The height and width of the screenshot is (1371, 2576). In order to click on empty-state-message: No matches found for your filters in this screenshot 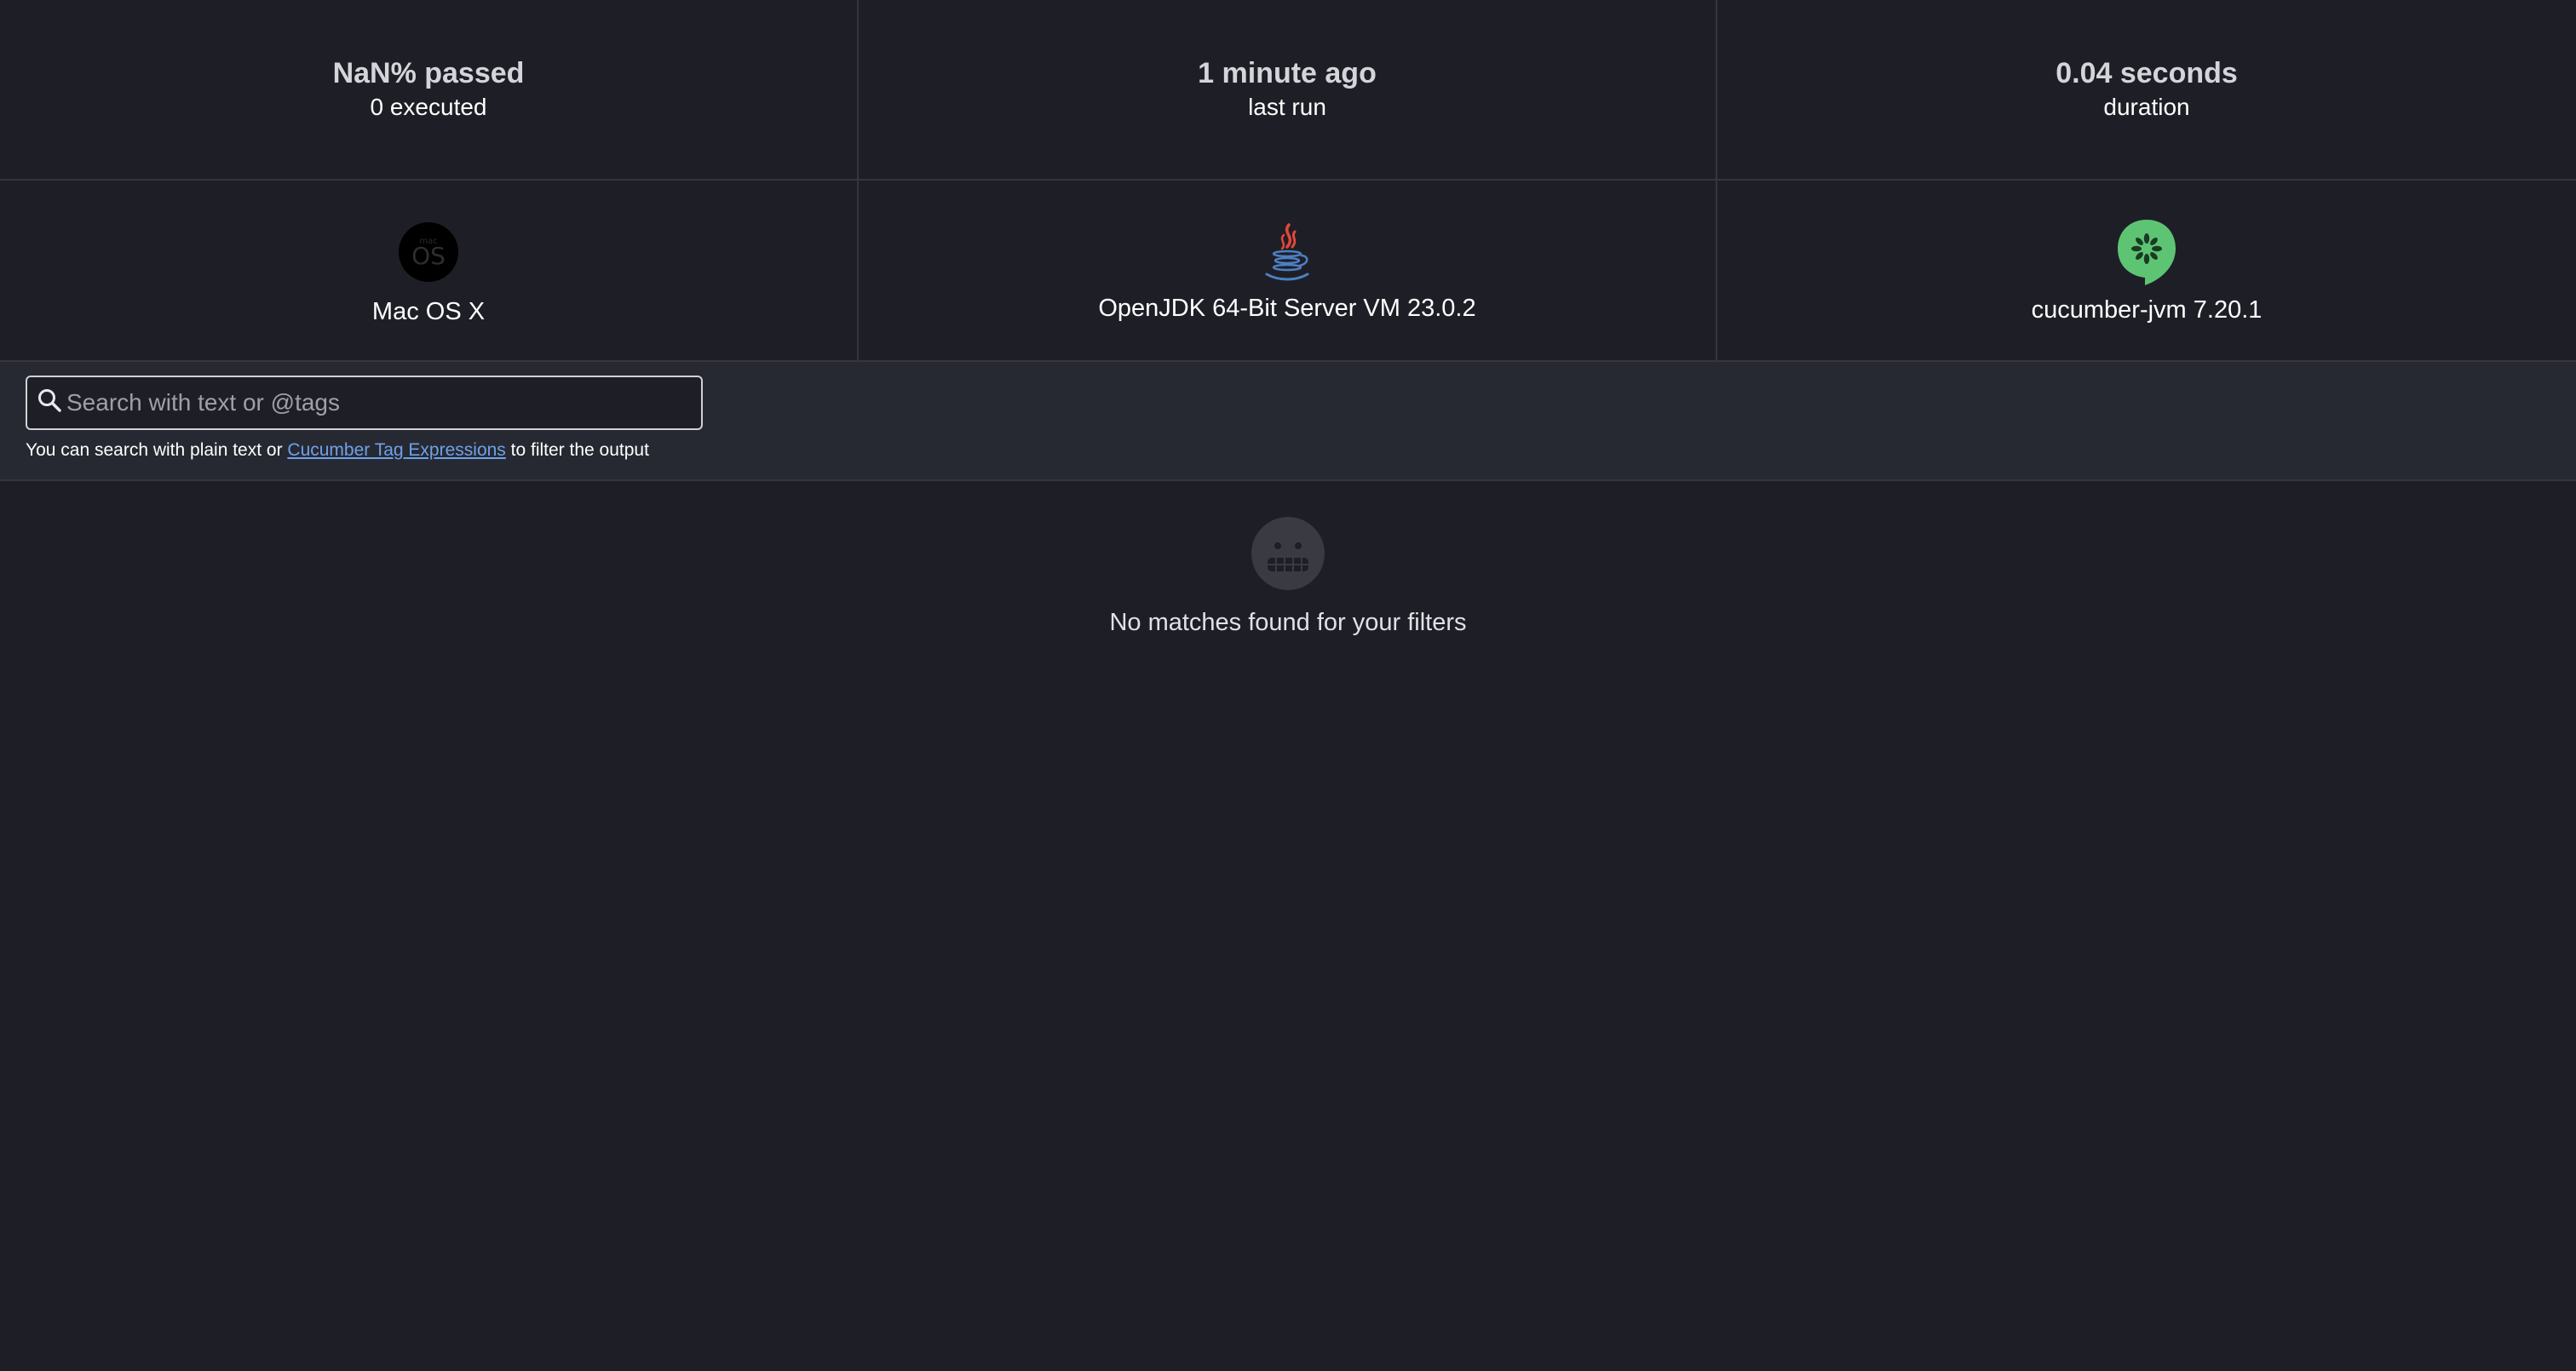, I will do `click(1288, 622)`.